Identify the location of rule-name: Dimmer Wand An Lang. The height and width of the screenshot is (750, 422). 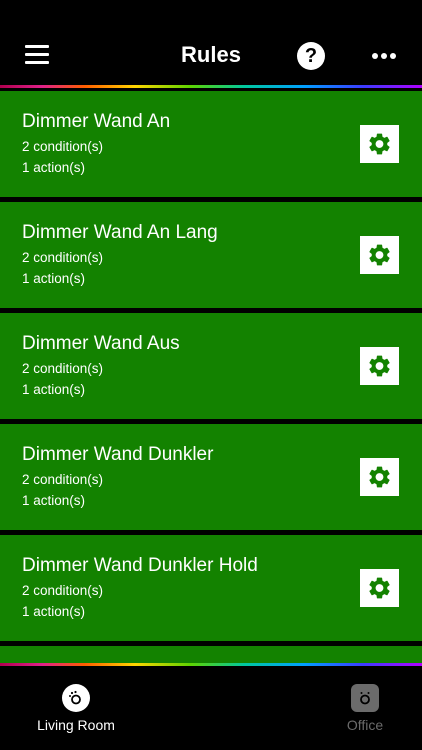
(120, 232).